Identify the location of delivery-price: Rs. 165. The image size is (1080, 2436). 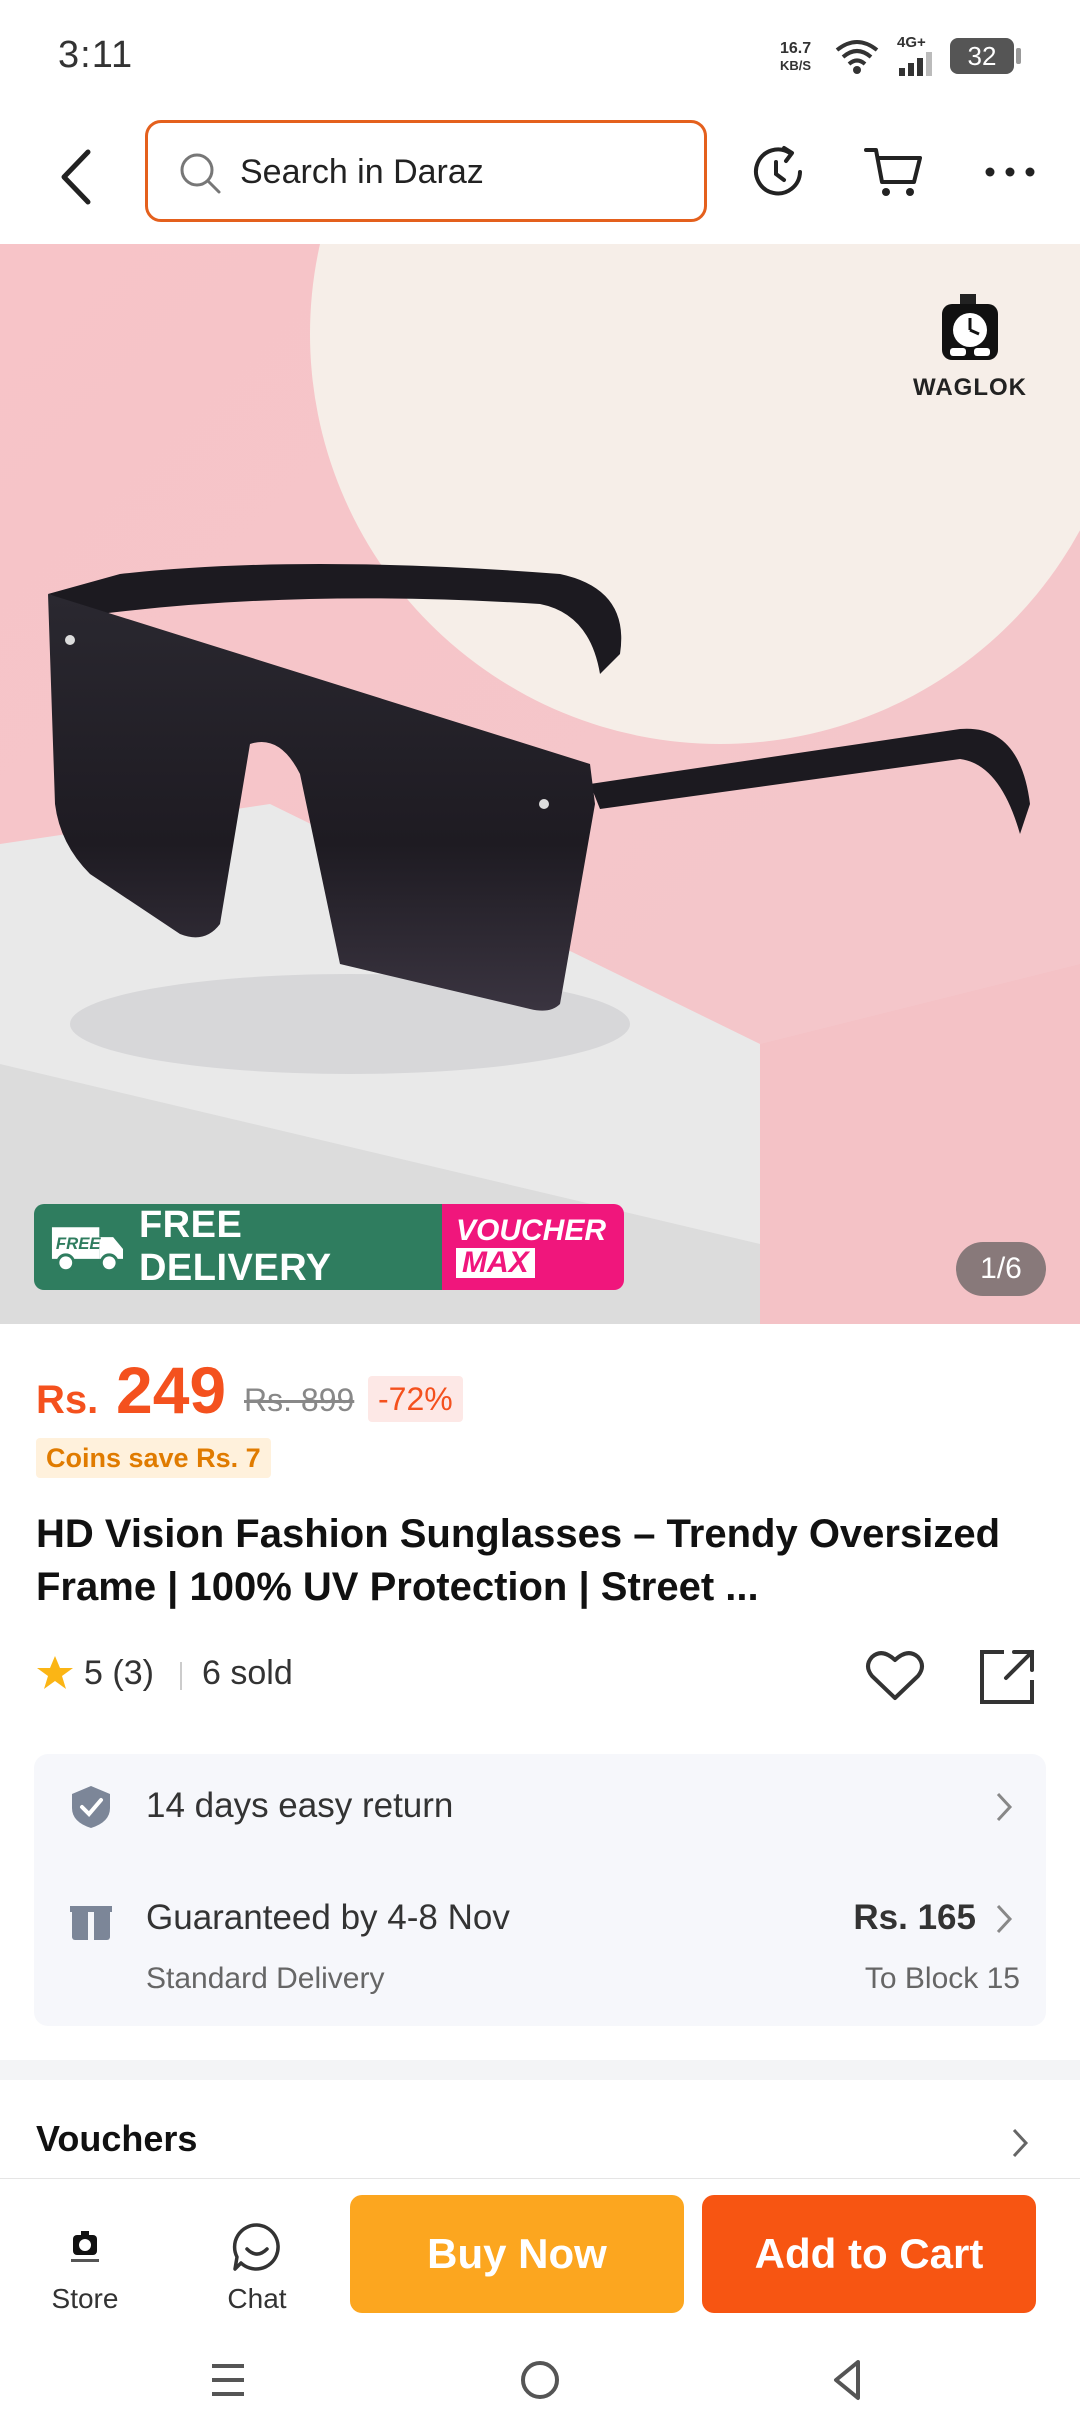
(914, 1917).